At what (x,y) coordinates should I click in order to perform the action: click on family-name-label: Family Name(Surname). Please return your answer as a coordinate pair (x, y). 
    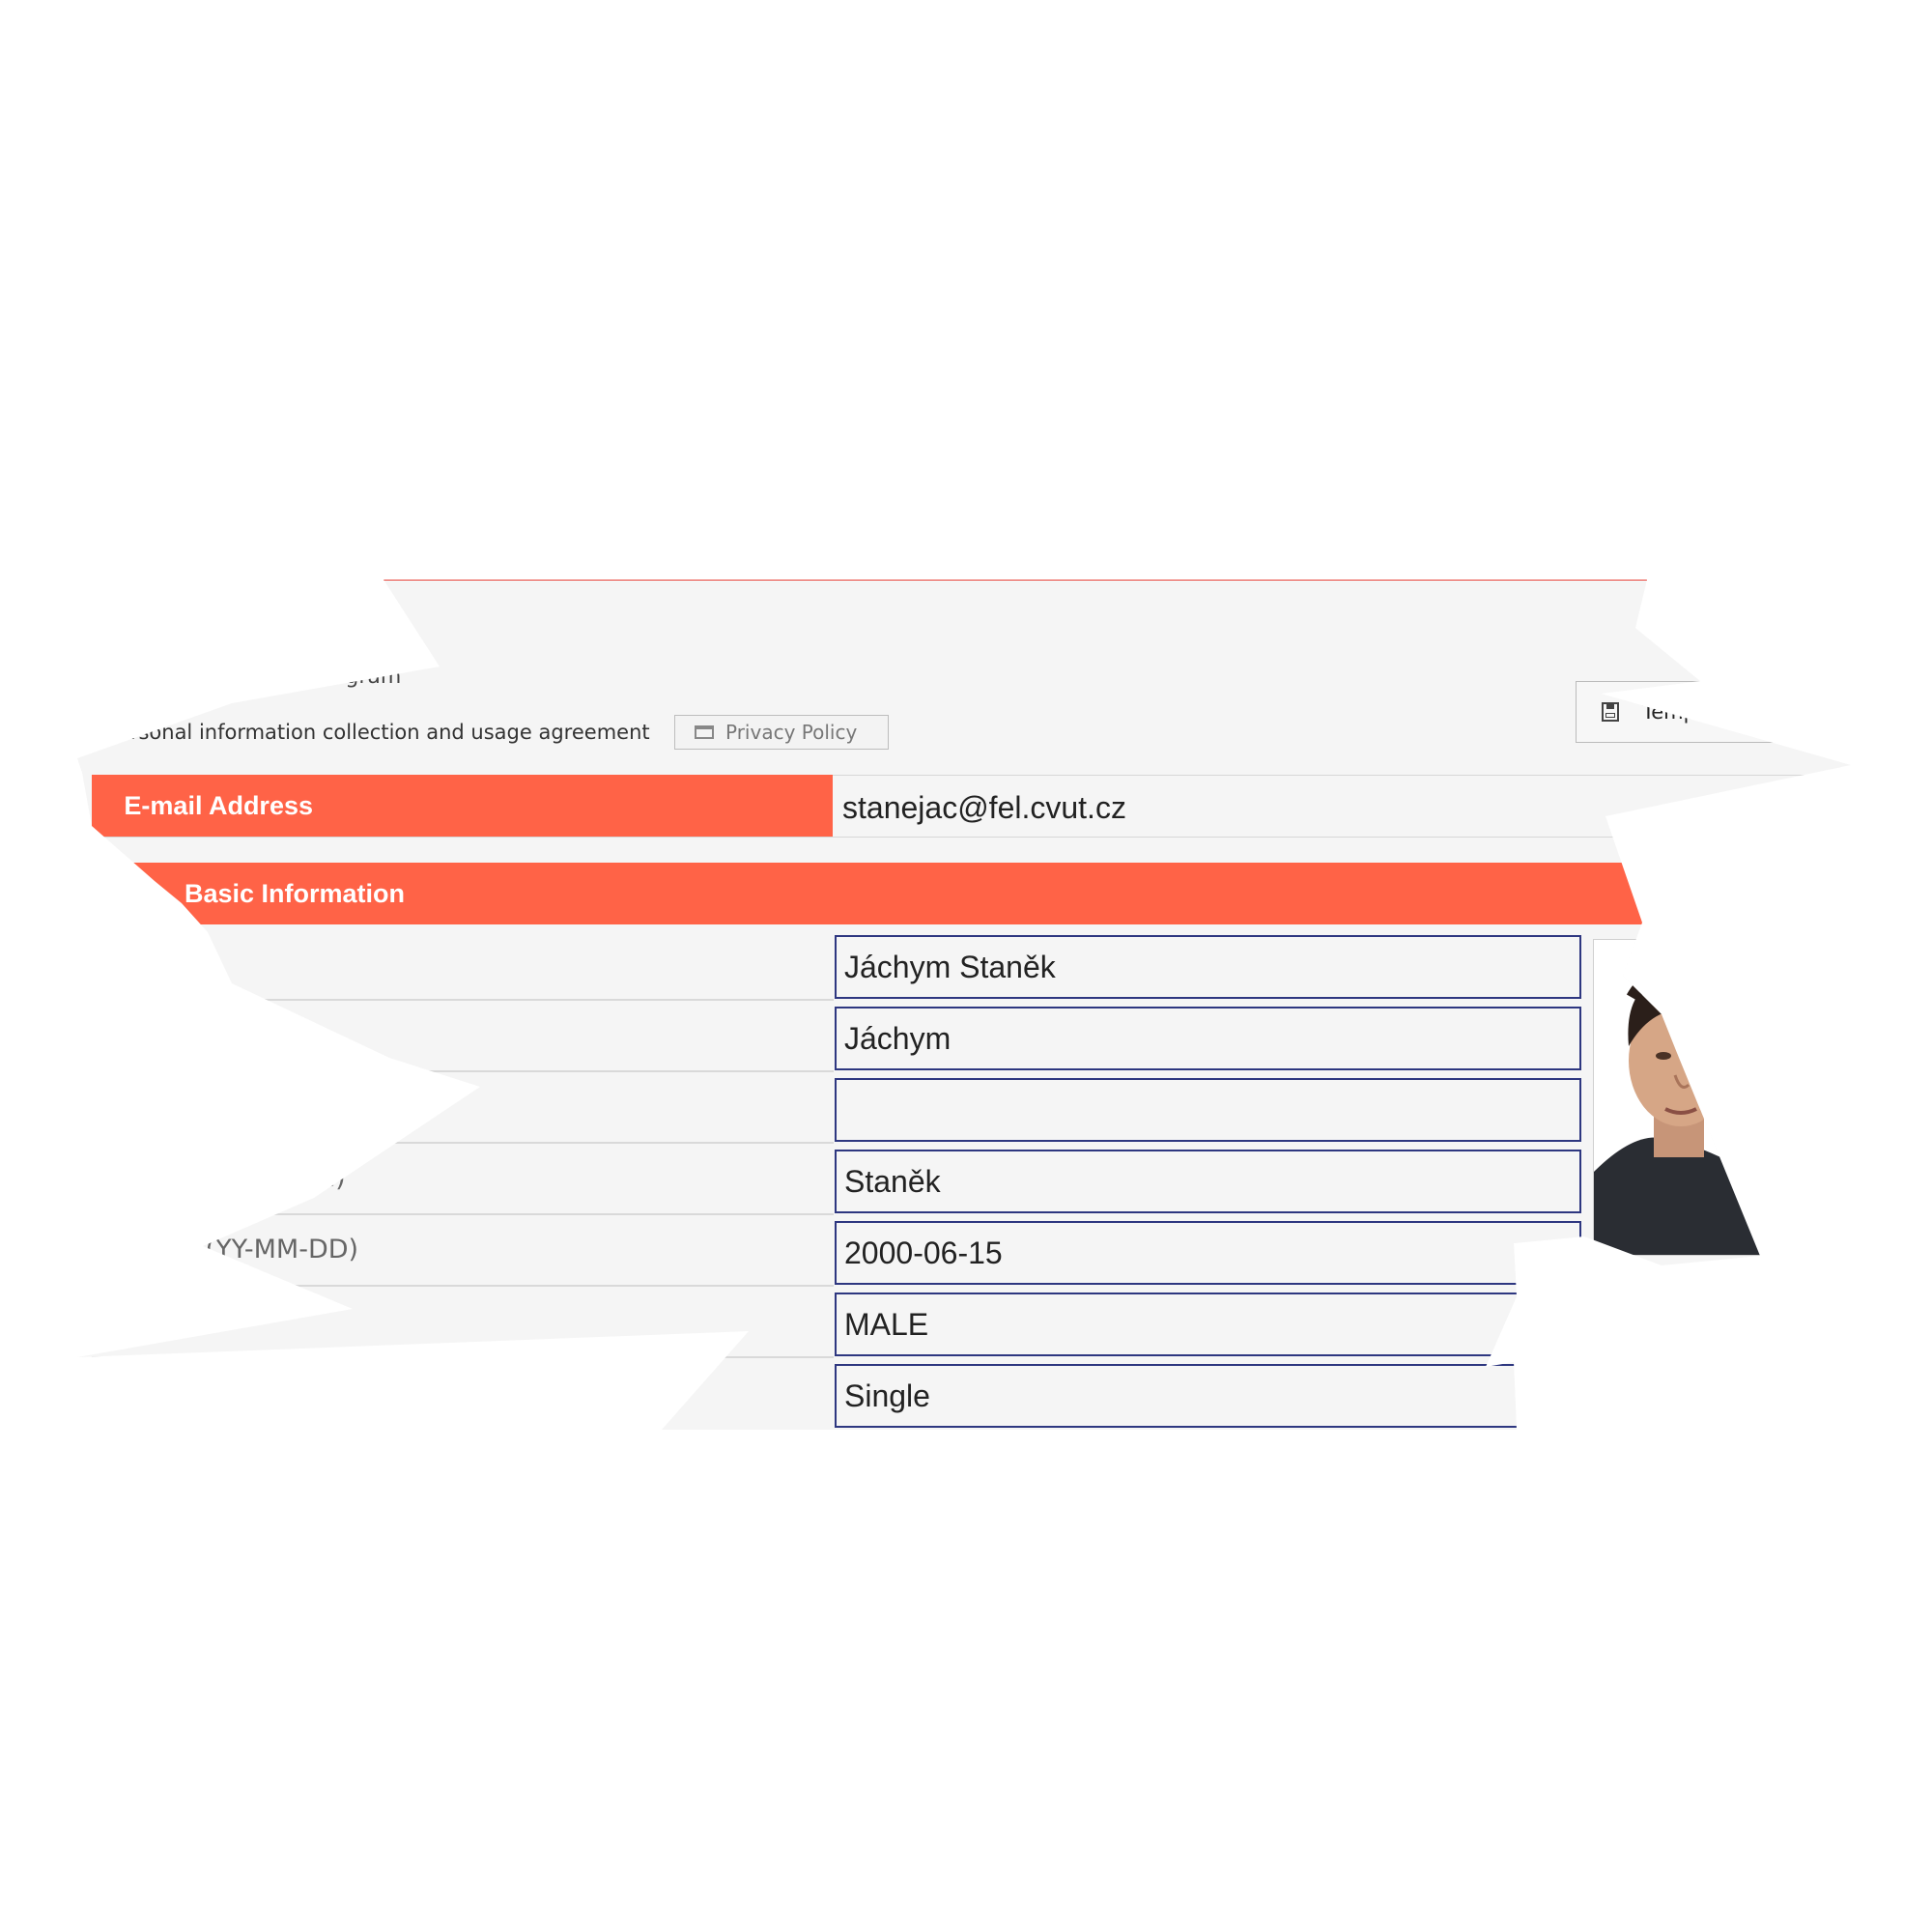
    Looking at the image, I should click on (192, 1178).